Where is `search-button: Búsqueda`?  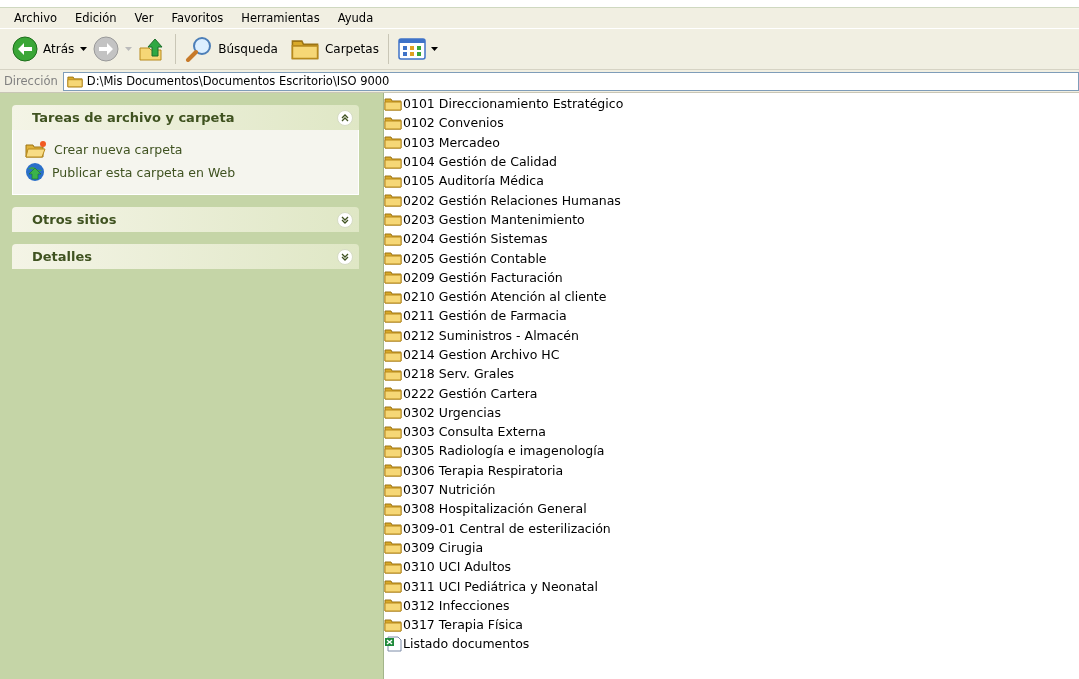
search-button: Búsqueda is located at coordinates (231, 49).